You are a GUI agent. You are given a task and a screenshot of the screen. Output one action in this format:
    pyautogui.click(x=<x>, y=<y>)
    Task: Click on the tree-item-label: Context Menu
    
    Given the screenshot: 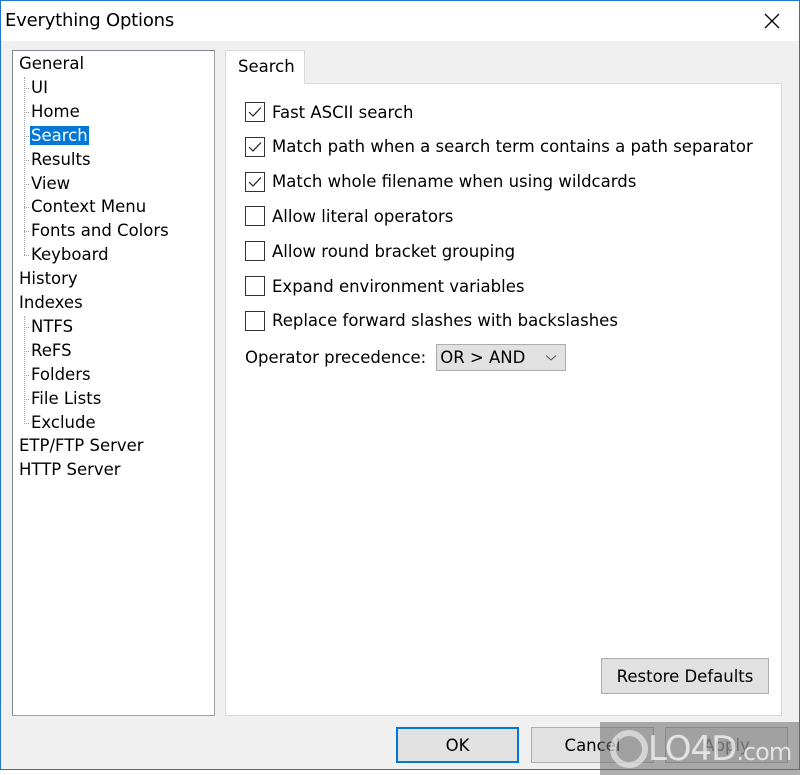 What is the action you would take?
    pyautogui.click(x=89, y=207)
    